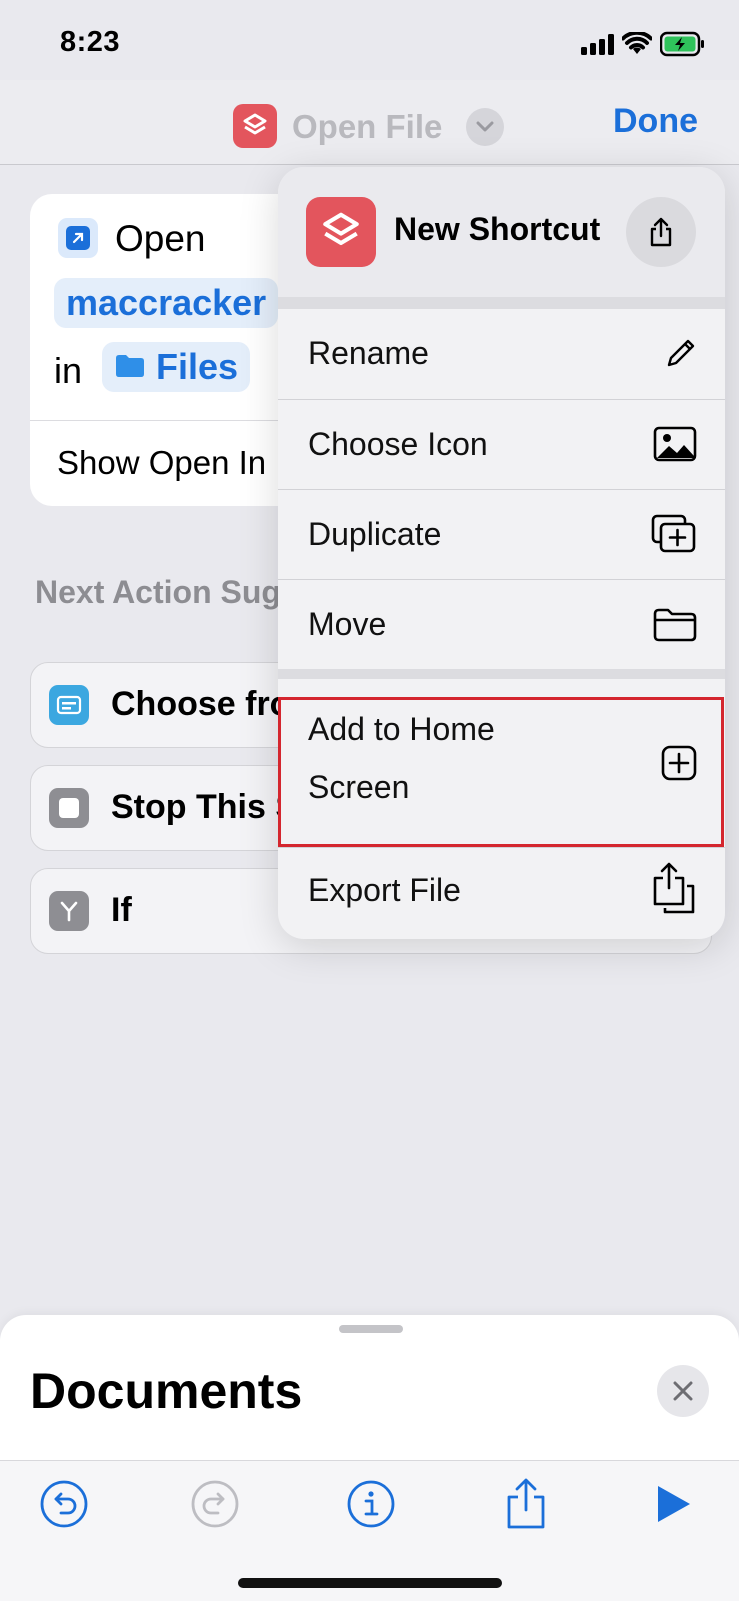 This screenshot has width=739, height=1601. I want to click on chevron-down-icon, so click(485, 127).